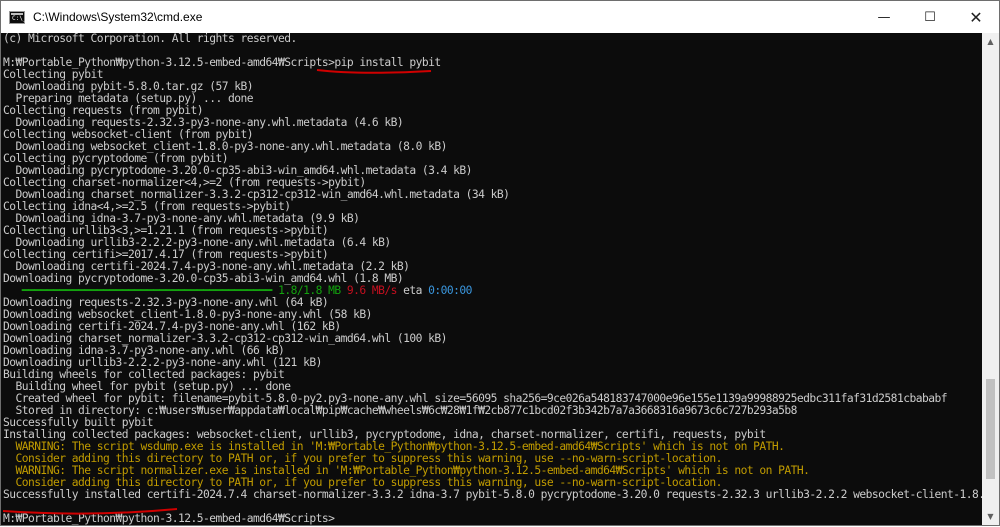  What do you see at coordinates (930, 17) in the screenshot?
I see `maximize-button: ☐` at bounding box center [930, 17].